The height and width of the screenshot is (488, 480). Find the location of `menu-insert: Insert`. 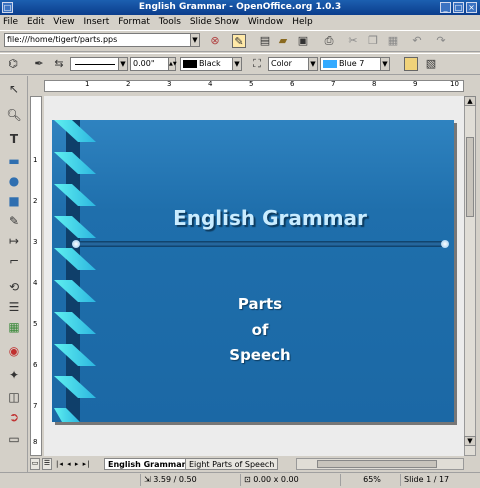

menu-insert: Insert is located at coordinates (96, 22).